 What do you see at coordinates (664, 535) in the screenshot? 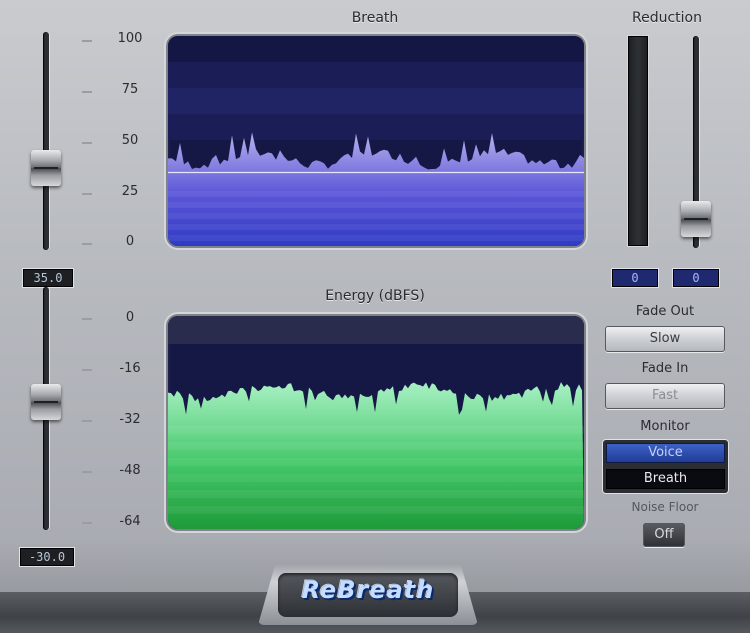
I see `noise-floor-button: Off` at bounding box center [664, 535].